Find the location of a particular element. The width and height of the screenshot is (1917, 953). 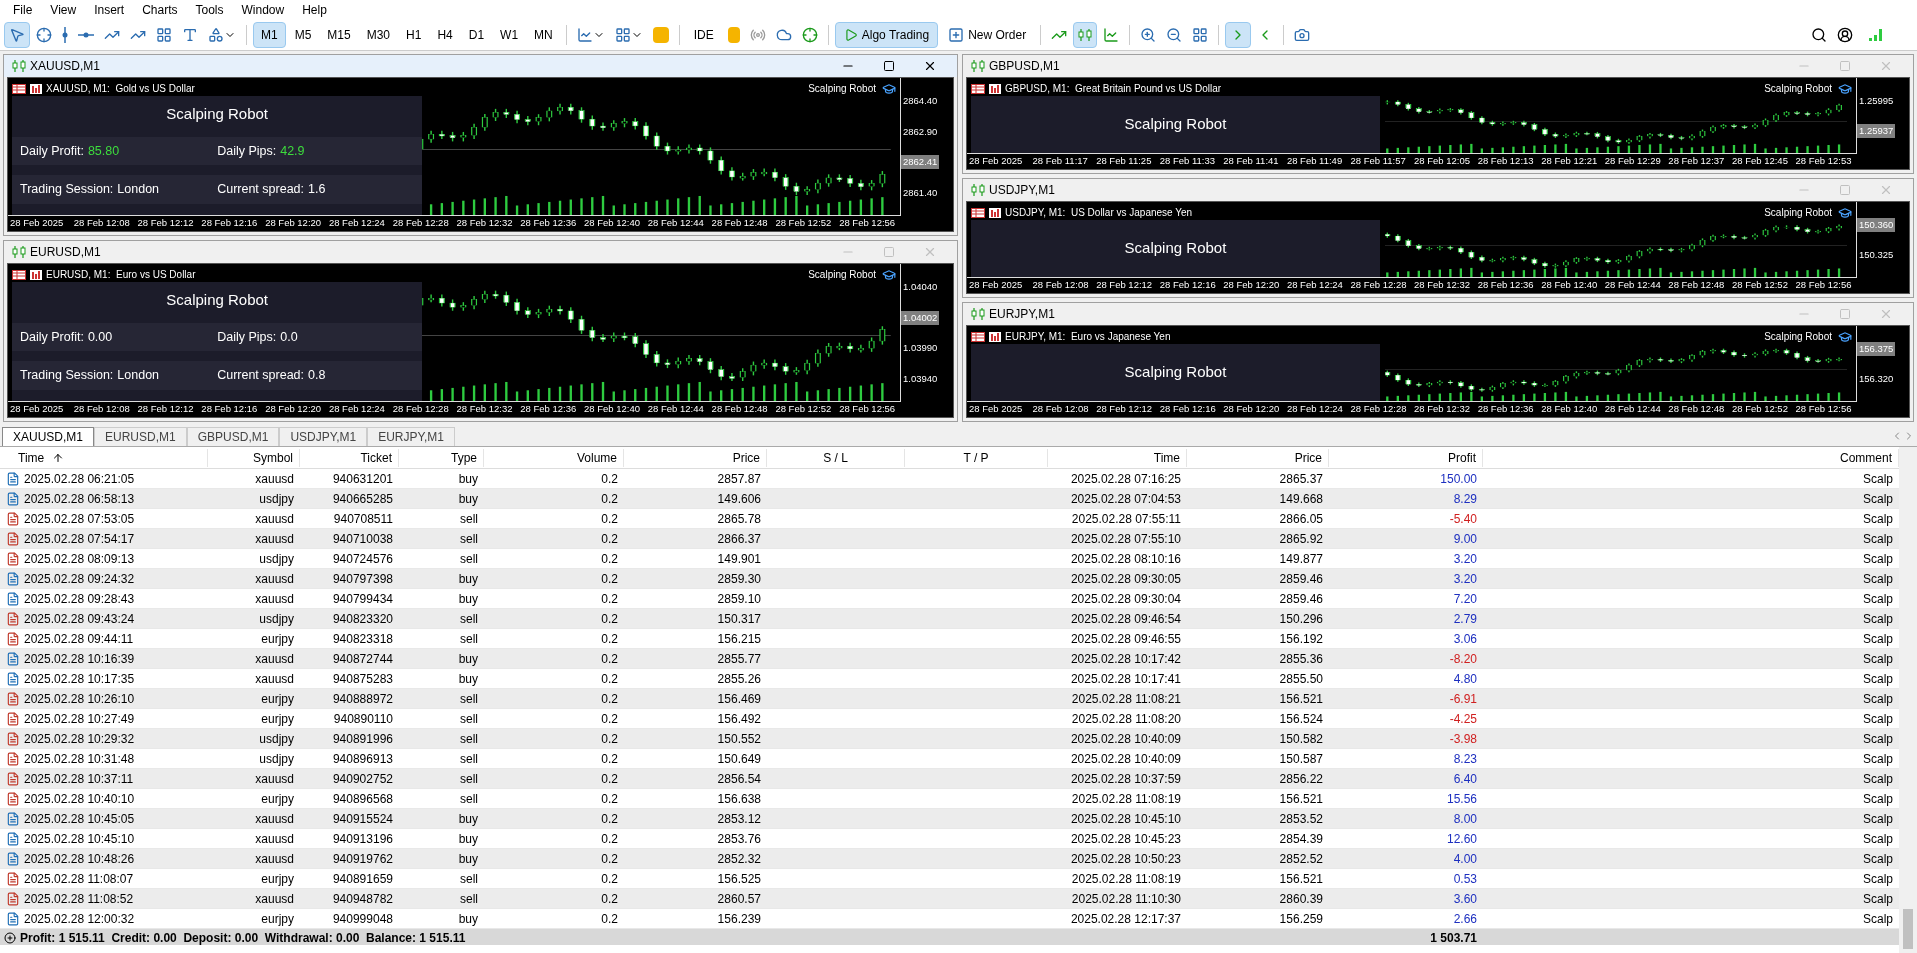

maximize-icon is located at coordinates (889, 66).